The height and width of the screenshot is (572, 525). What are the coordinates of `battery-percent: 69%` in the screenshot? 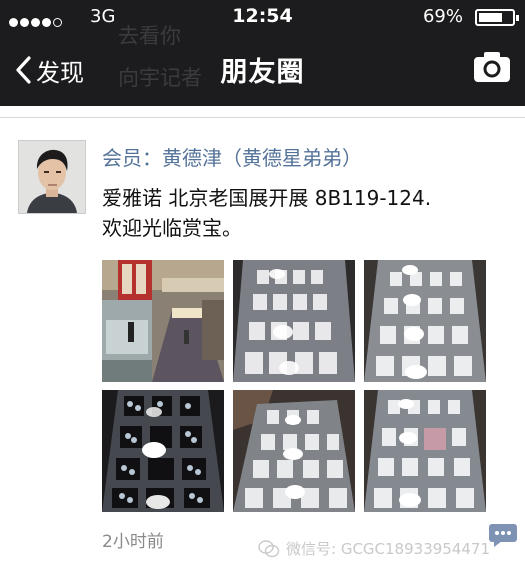 It's located at (442, 16).